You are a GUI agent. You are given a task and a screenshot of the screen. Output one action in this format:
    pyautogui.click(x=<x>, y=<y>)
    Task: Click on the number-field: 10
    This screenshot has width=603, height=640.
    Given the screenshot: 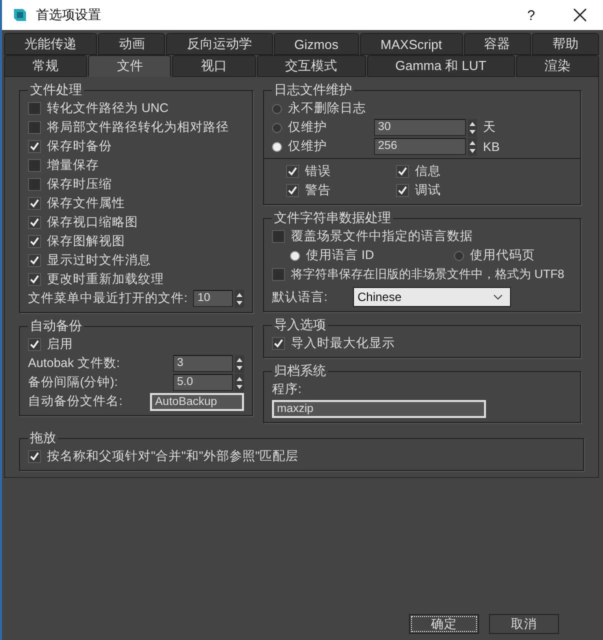 What is the action you would take?
    pyautogui.click(x=213, y=298)
    